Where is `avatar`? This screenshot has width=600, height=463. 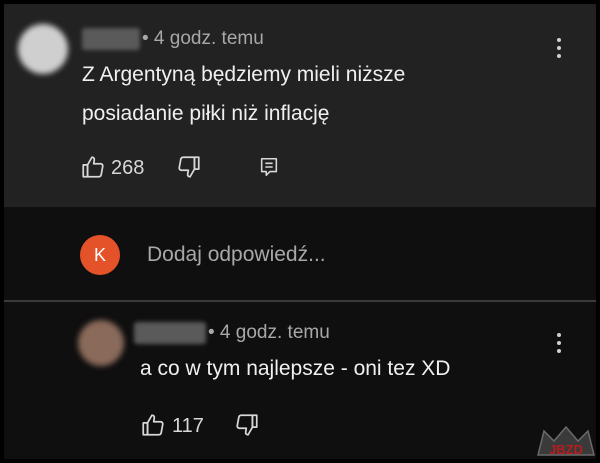
avatar is located at coordinates (43, 49).